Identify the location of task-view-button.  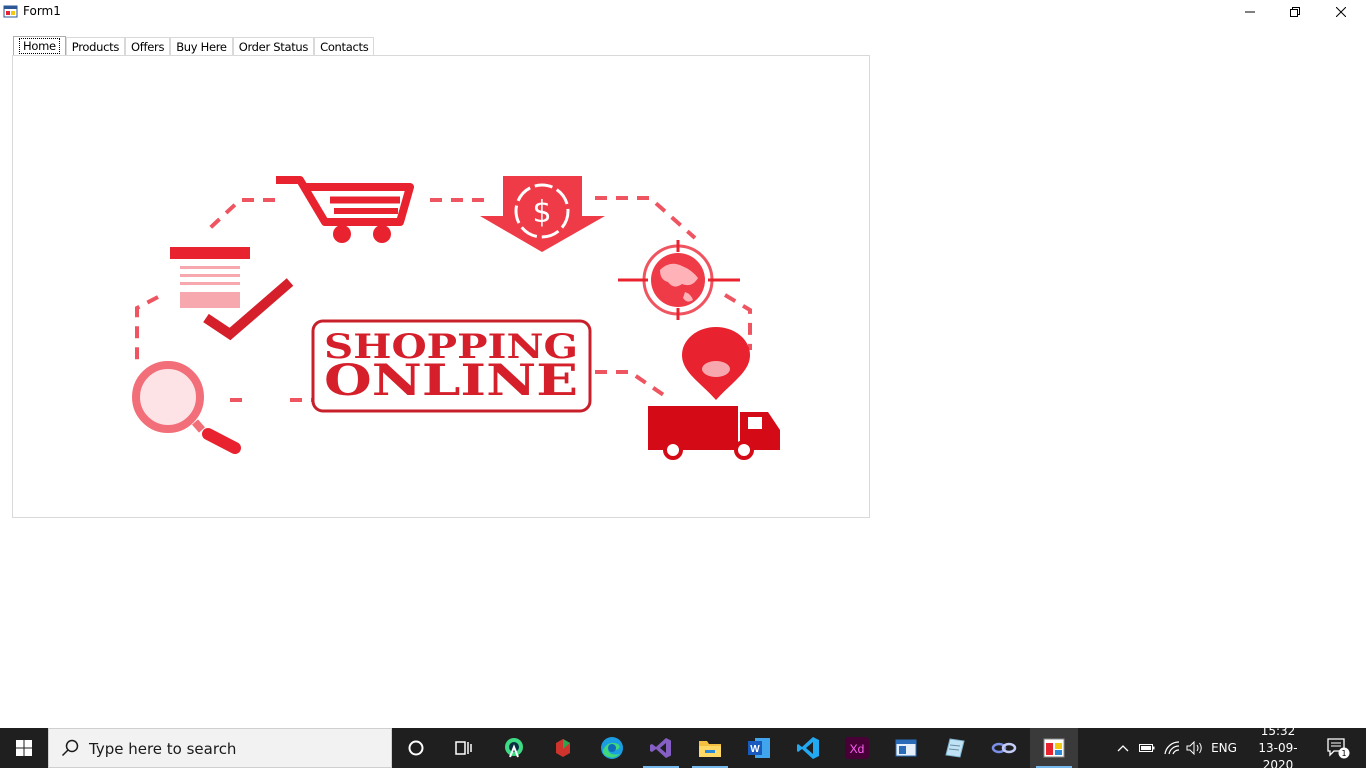
(464, 748).